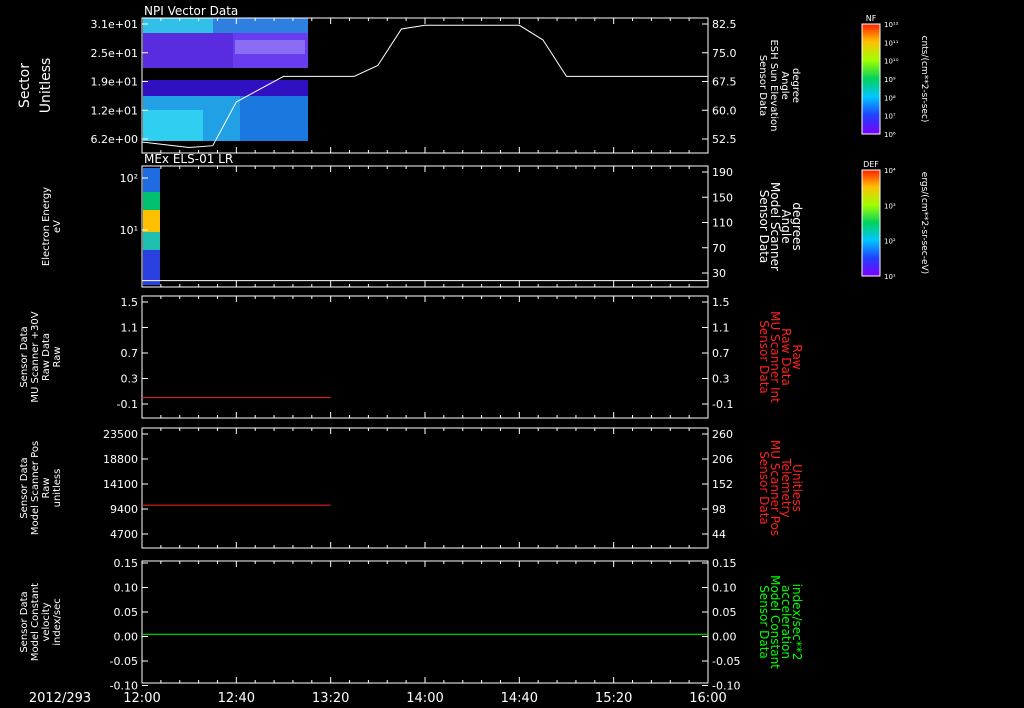 The height and width of the screenshot is (708, 1024). I want to click on left-tick-label: 4700, so click(124, 534).